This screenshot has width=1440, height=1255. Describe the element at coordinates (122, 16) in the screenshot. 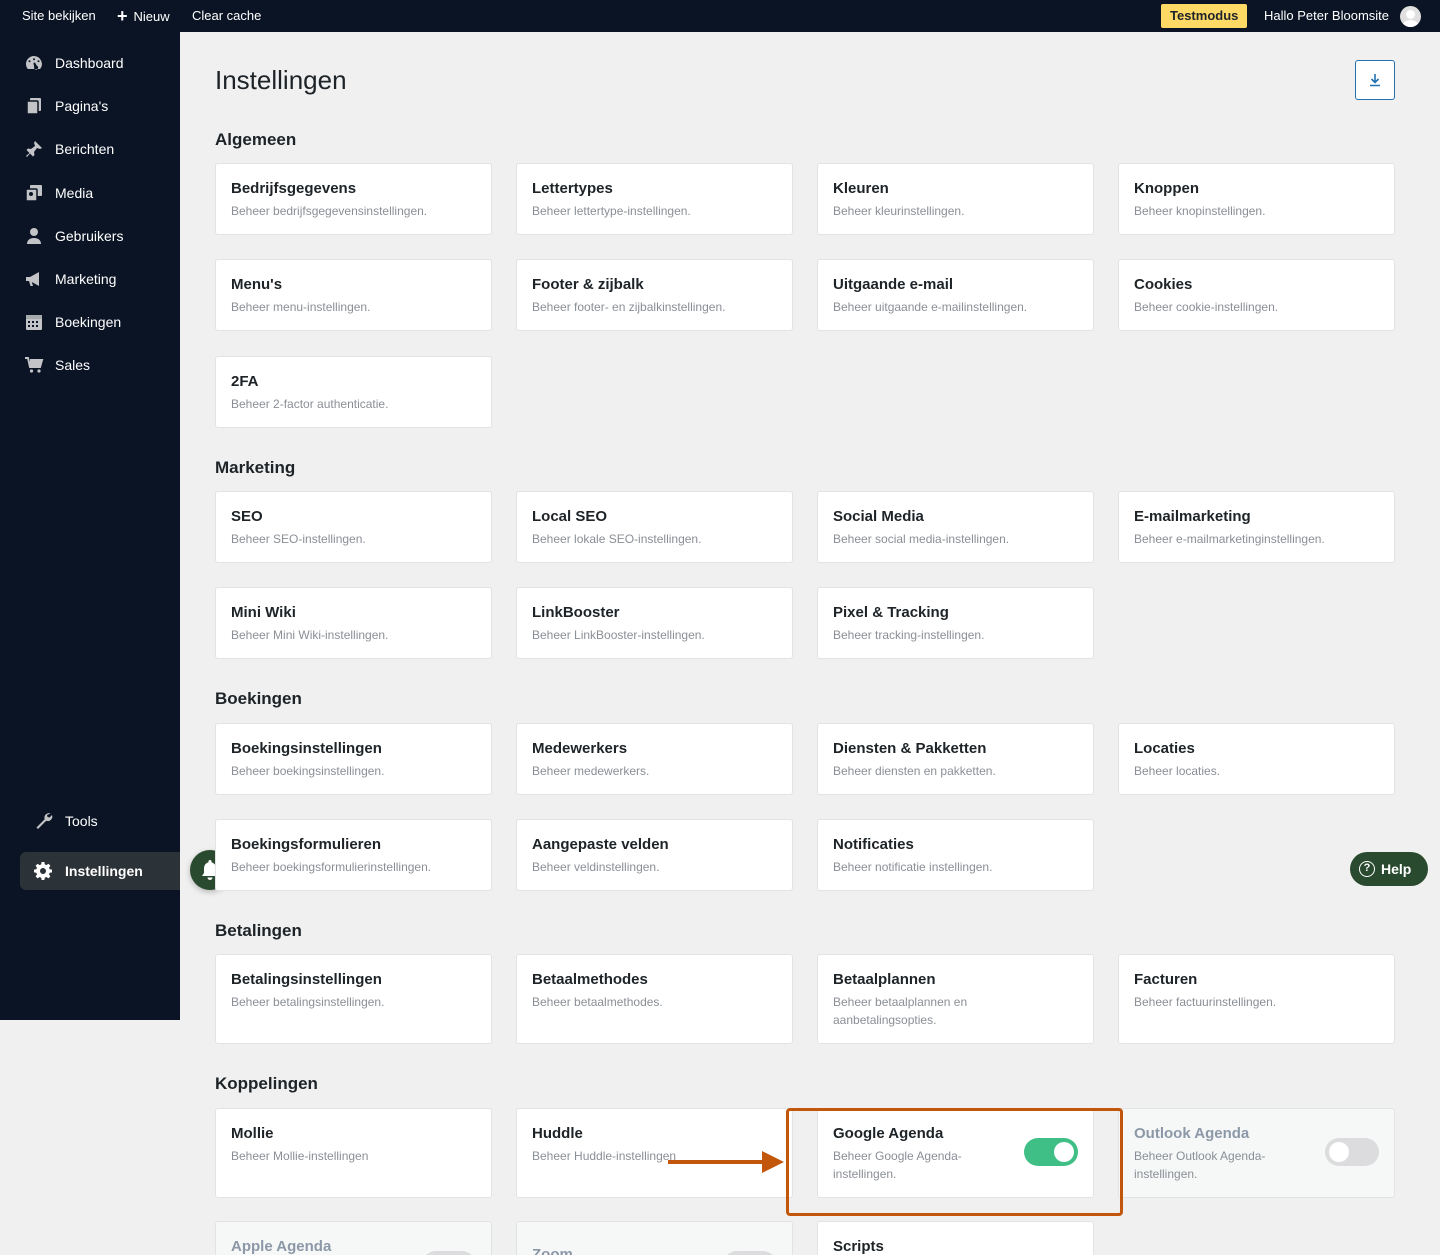

I see `plus-icon: +` at that location.